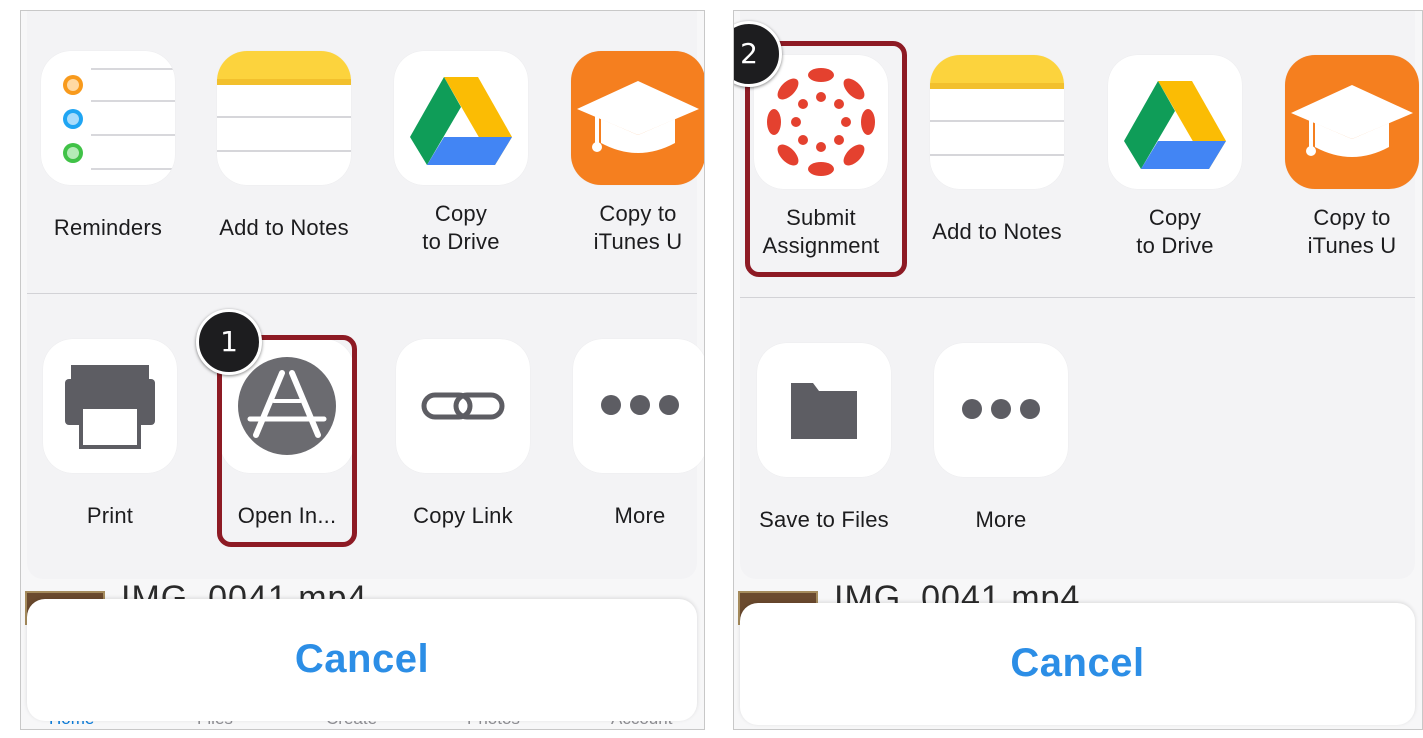 This screenshot has height=738, width=1423. What do you see at coordinates (110, 515) in the screenshot?
I see `action-label-print: Print` at bounding box center [110, 515].